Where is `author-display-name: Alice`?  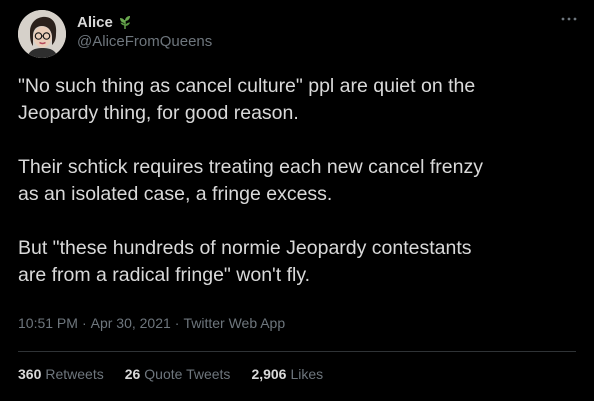
author-display-name: Alice is located at coordinates (95, 22).